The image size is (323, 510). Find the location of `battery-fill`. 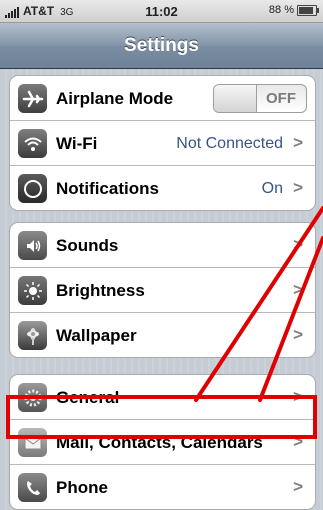

battery-fill is located at coordinates (306, 10).